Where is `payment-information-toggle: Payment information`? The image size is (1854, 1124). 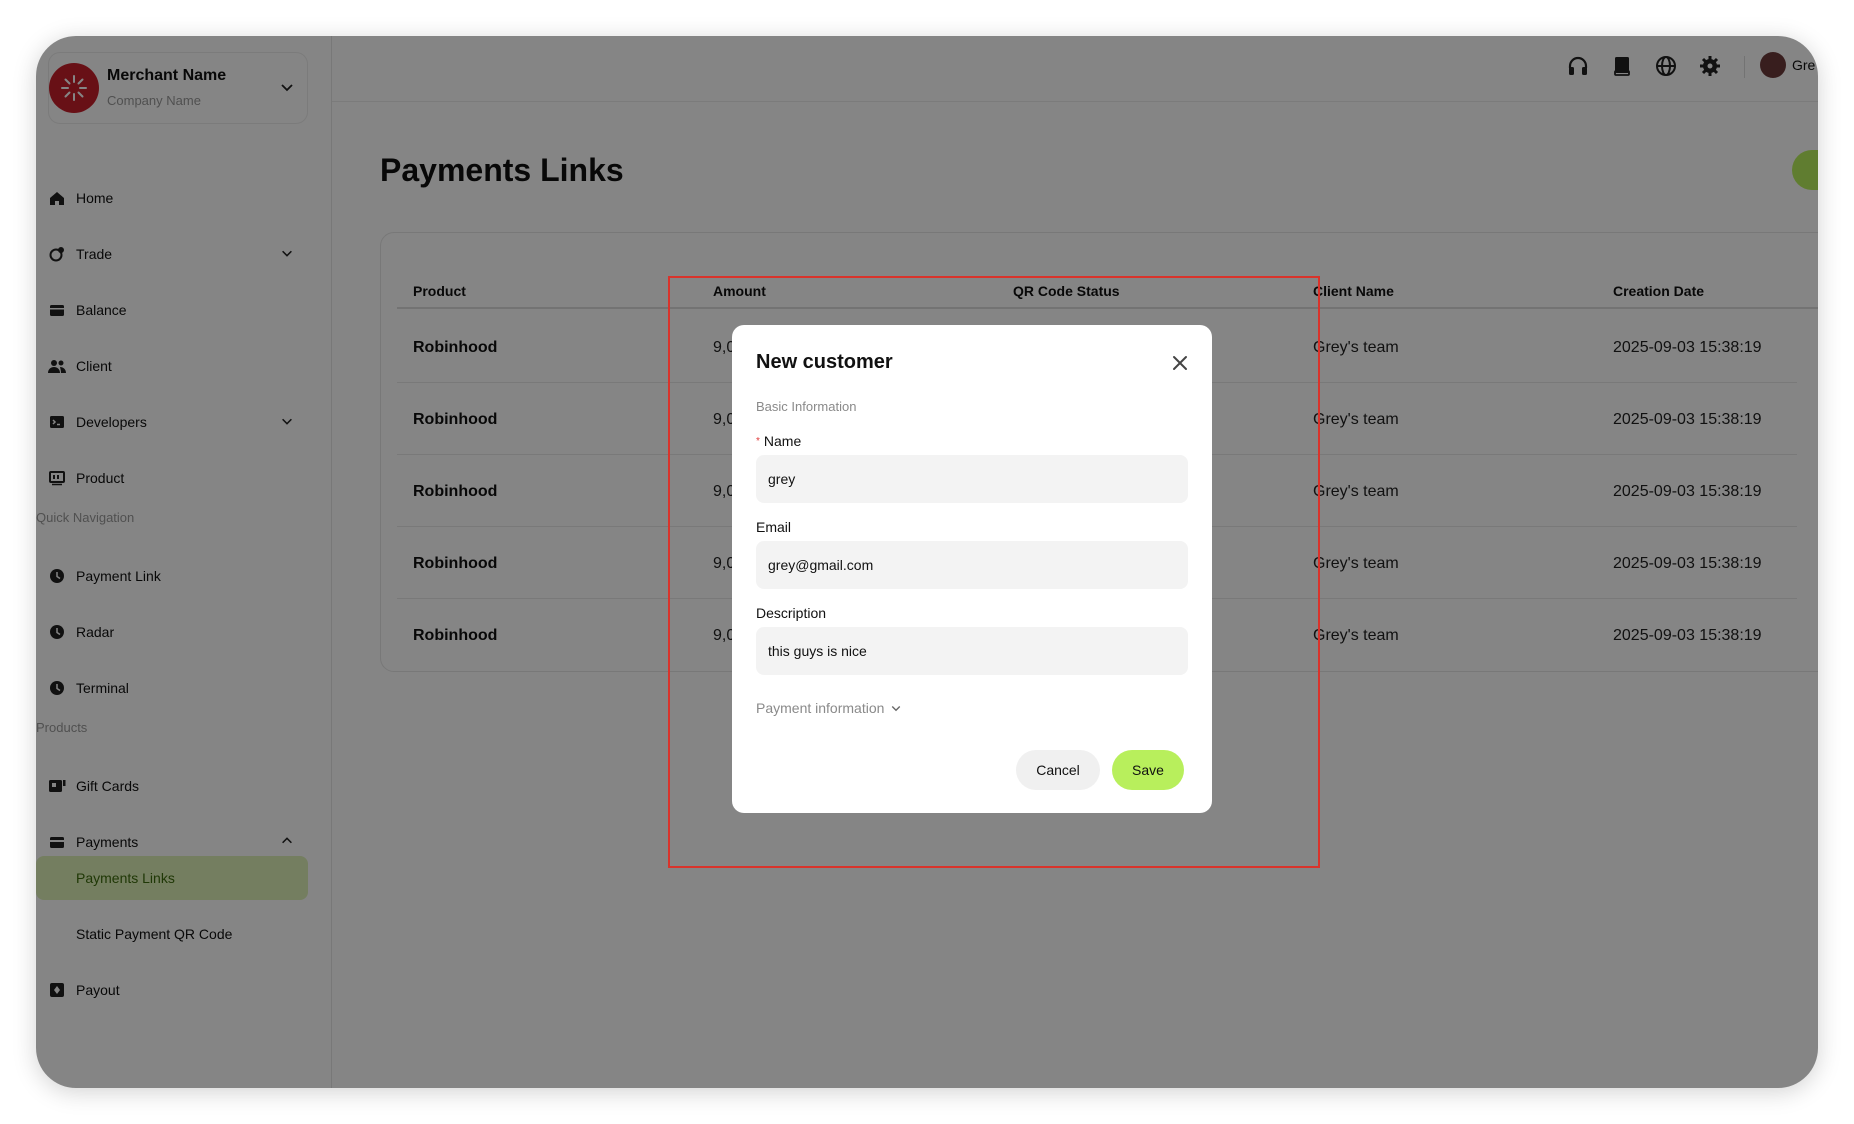
payment-information-toggle: Payment information is located at coordinates (829, 708).